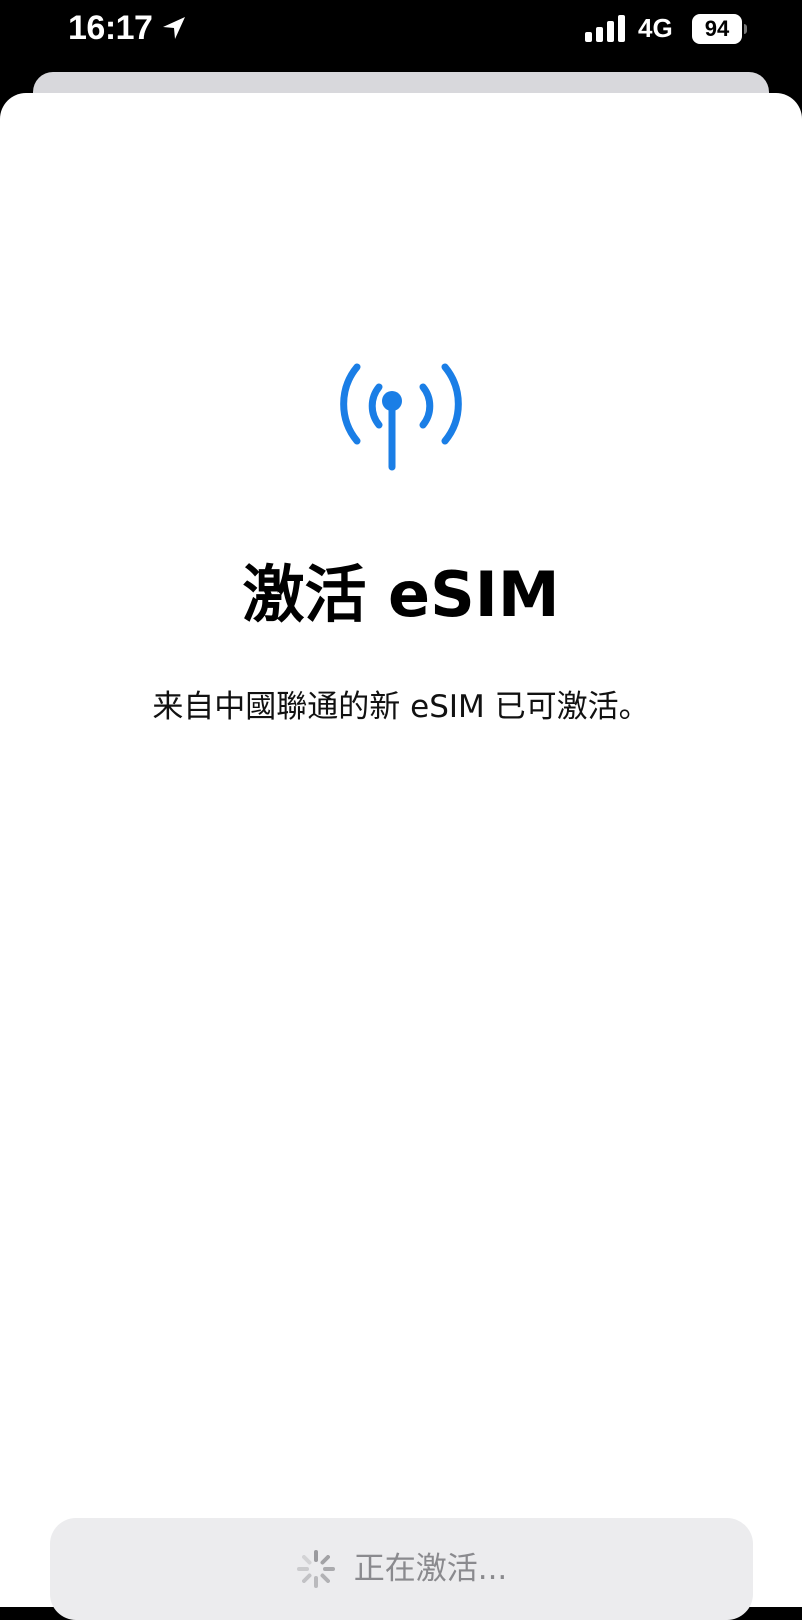 The image size is (802, 1620). What do you see at coordinates (401, 35) in the screenshot?
I see `status-bar: 16:17 4G 94` at bounding box center [401, 35].